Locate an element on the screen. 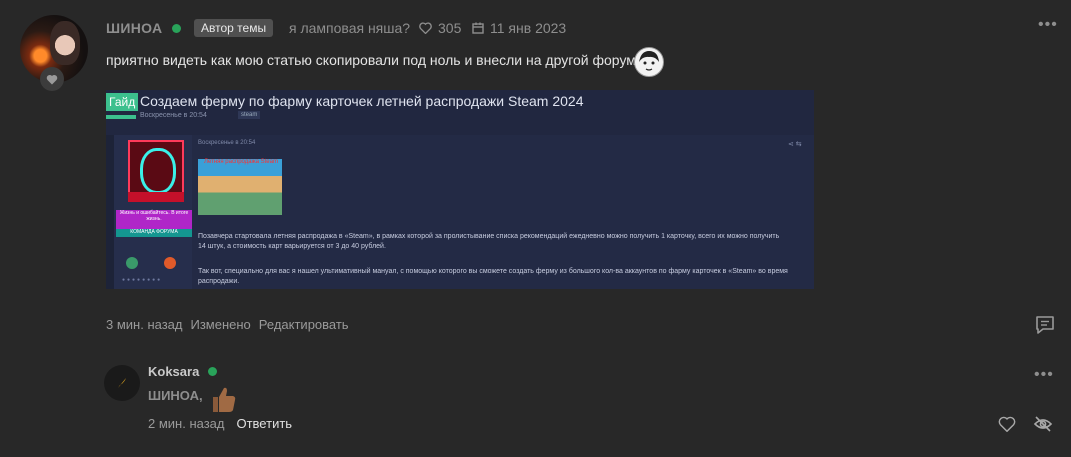  post-date: 11 янв 2023 is located at coordinates (519, 28).